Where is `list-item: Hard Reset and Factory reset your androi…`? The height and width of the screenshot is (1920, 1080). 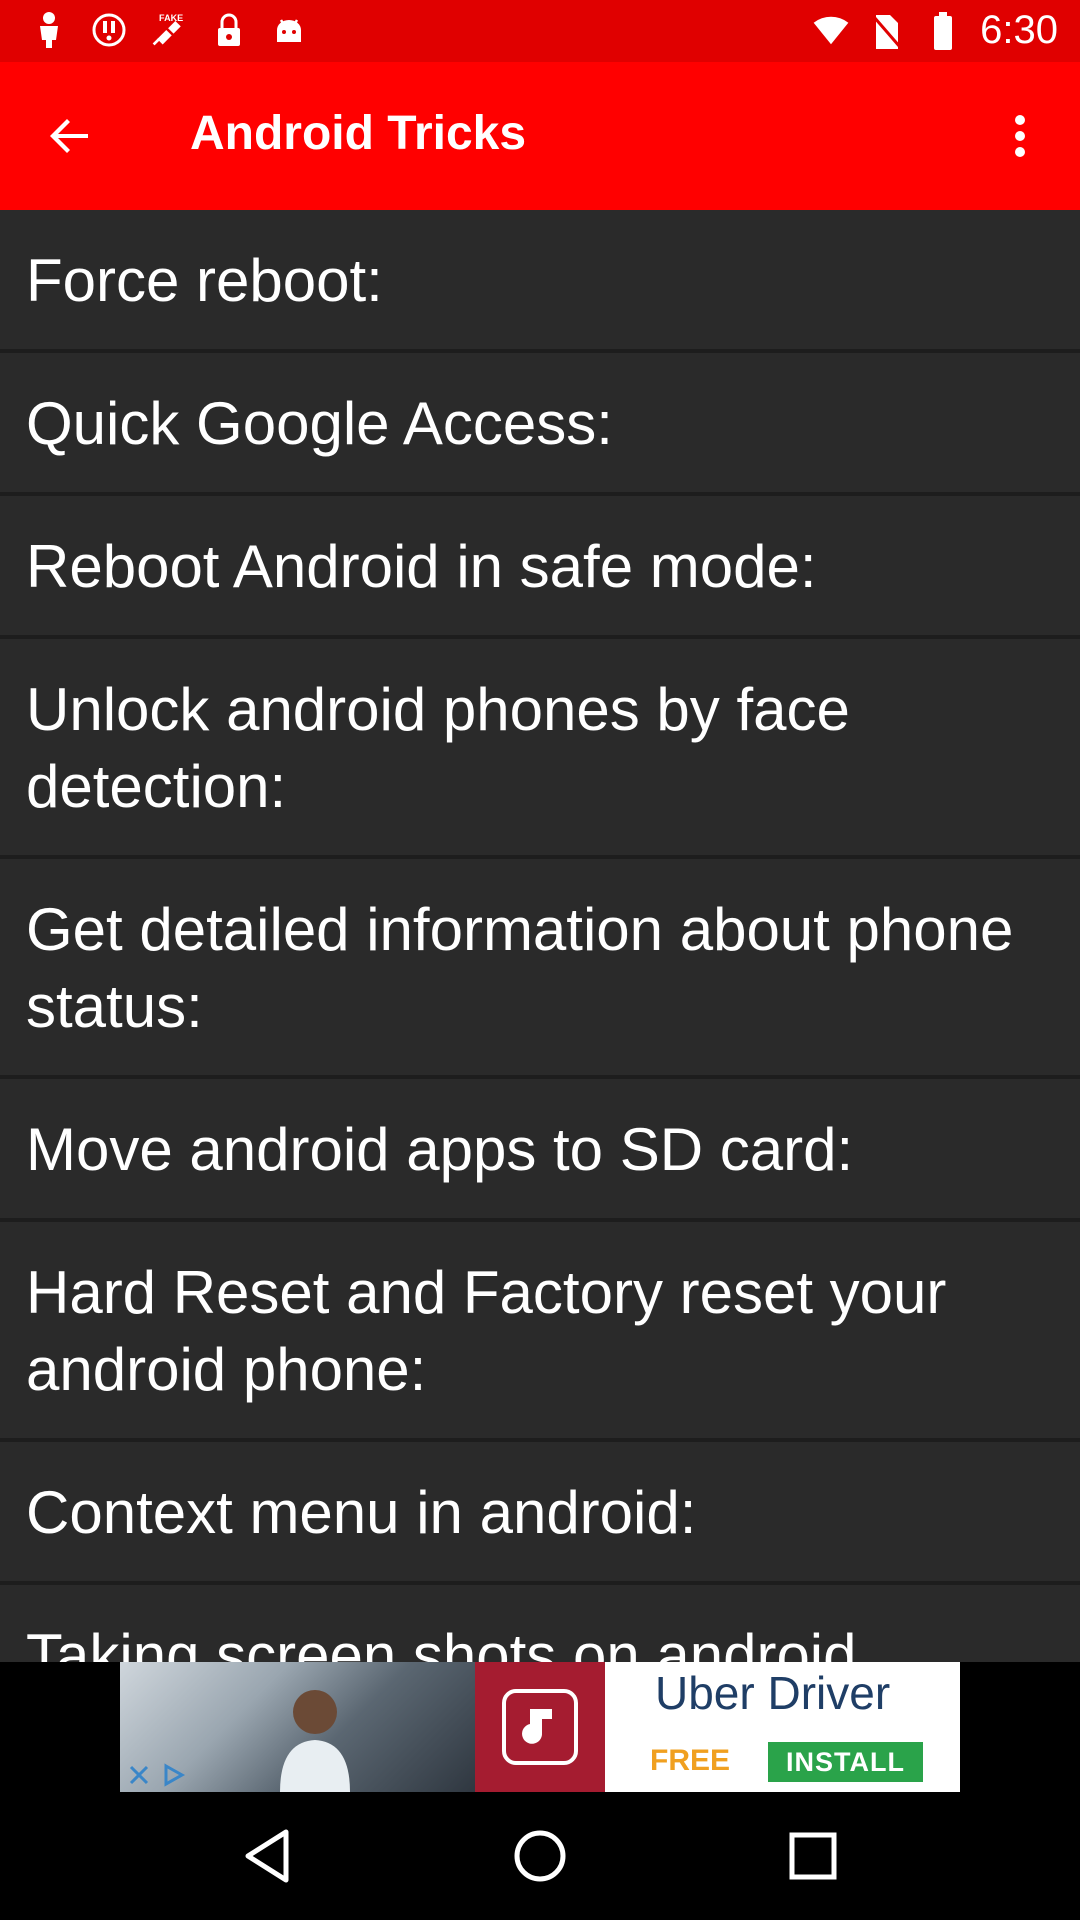
list-item: Hard Reset and Factory reset your androi… is located at coordinates (540, 1332).